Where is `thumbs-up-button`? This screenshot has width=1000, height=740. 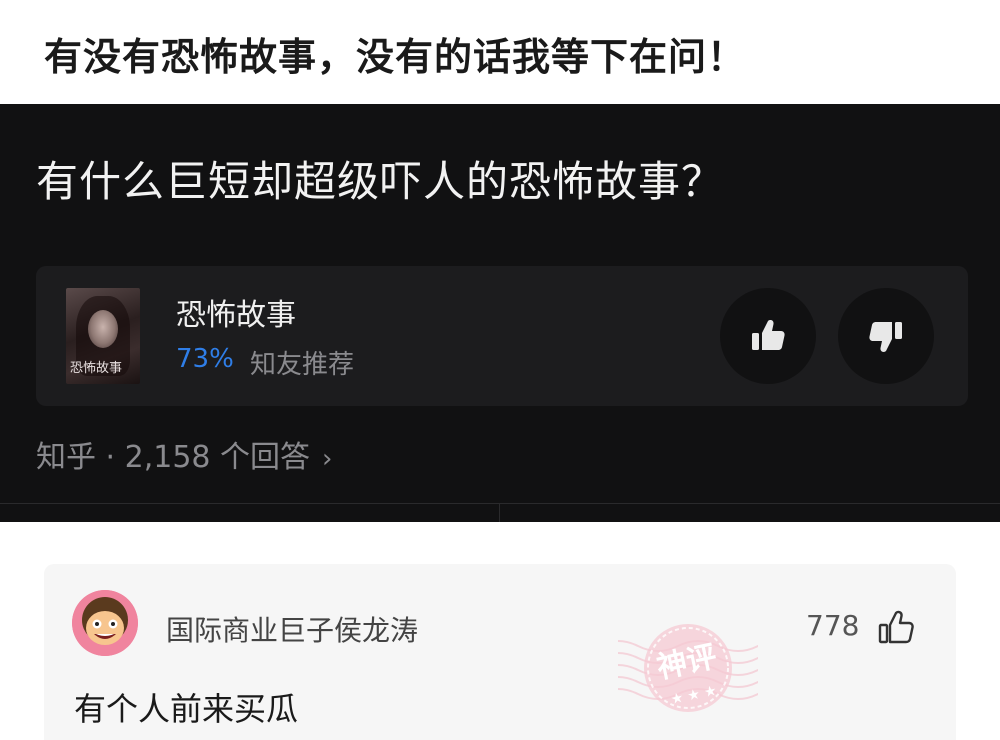 thumbs-up-button is located at coordinates (768, 336).